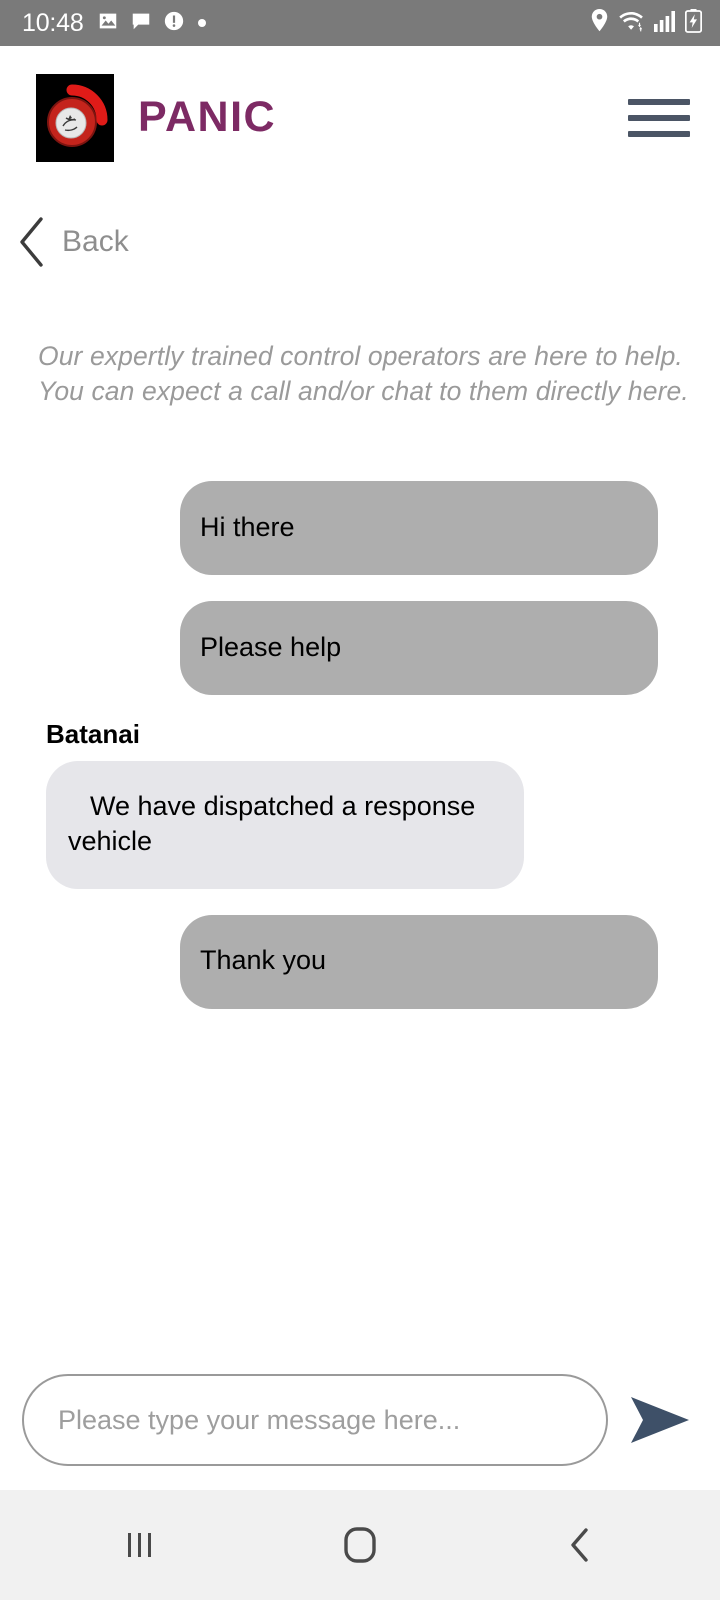 The width and height of the screenshot is (720, 1600). Describe the element at coordinates (108, 23) in the screenshot. I see `image-icon` at that location.